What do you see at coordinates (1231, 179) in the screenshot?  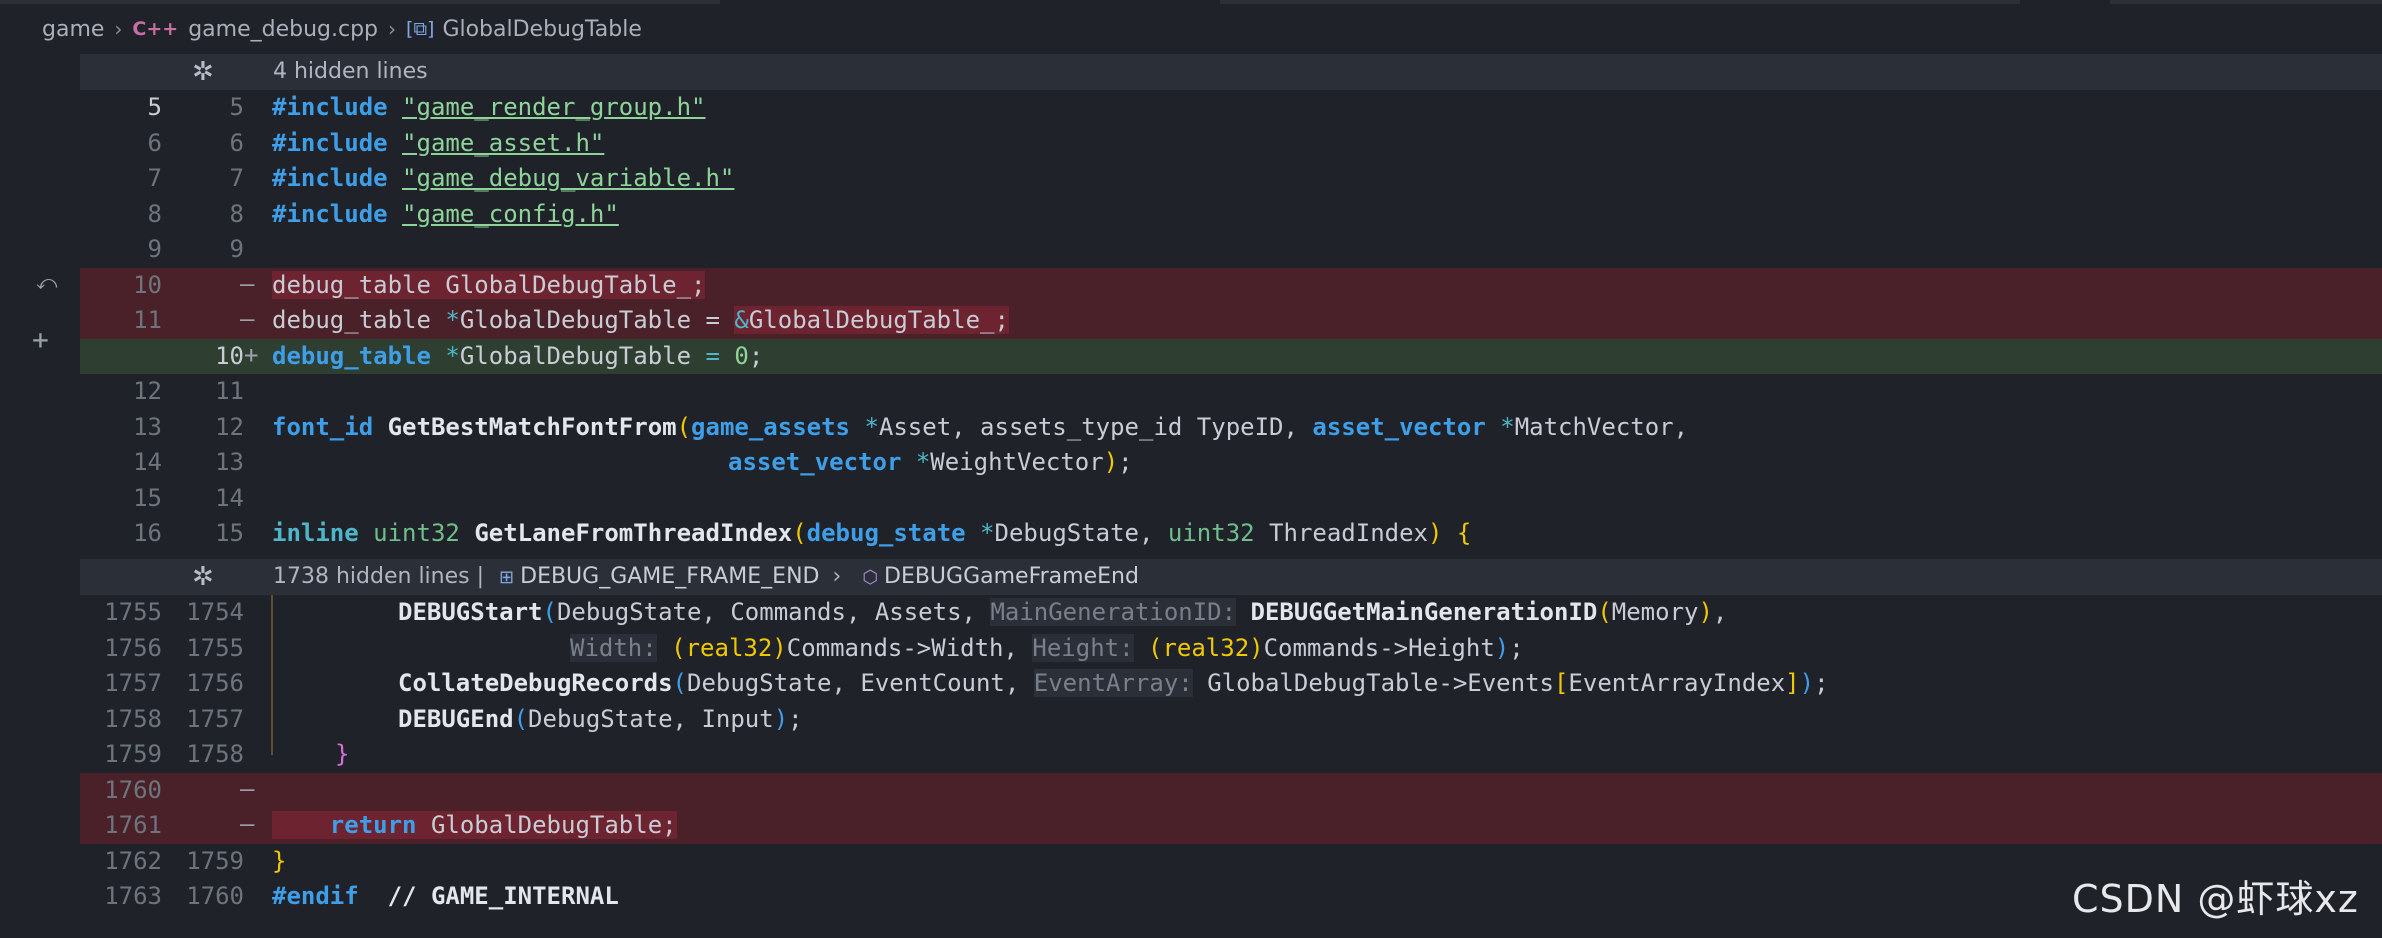 I see `code-row: 77 #include "game_debug_variable.h"` at bounding box center [1231, 179].